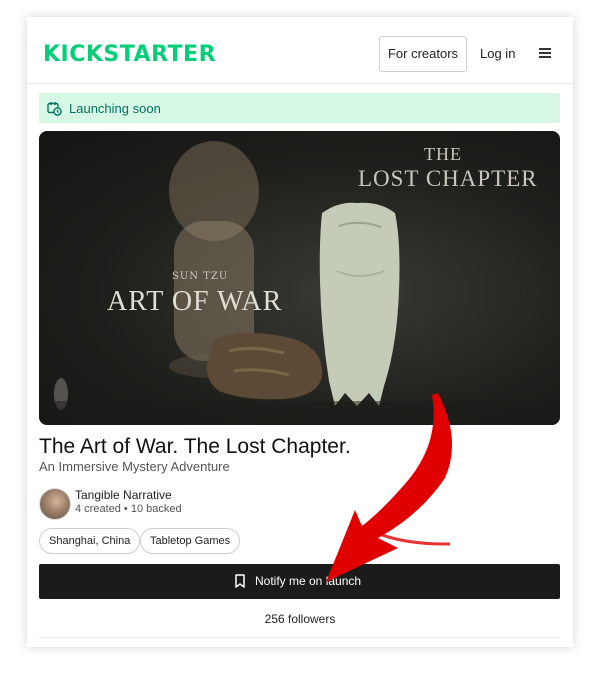  I want to click on hamburger-menu-icon, so click(545, 53).